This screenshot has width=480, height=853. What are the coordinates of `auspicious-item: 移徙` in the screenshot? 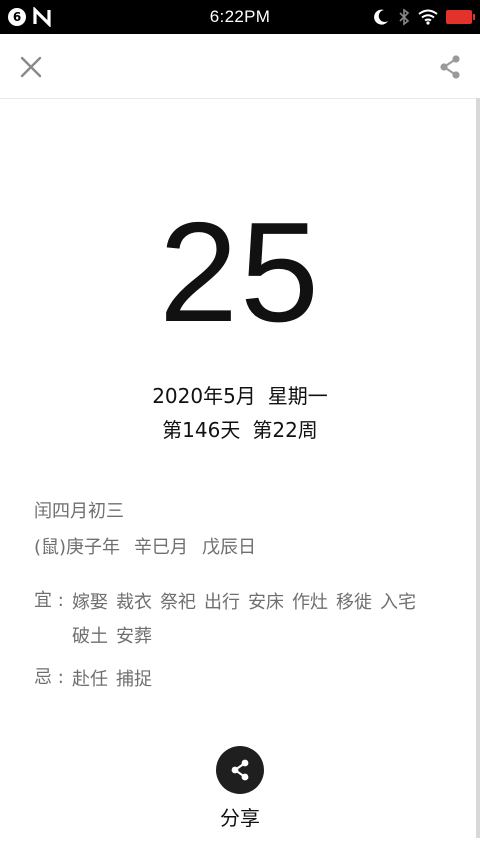 It's located at (354, 602).